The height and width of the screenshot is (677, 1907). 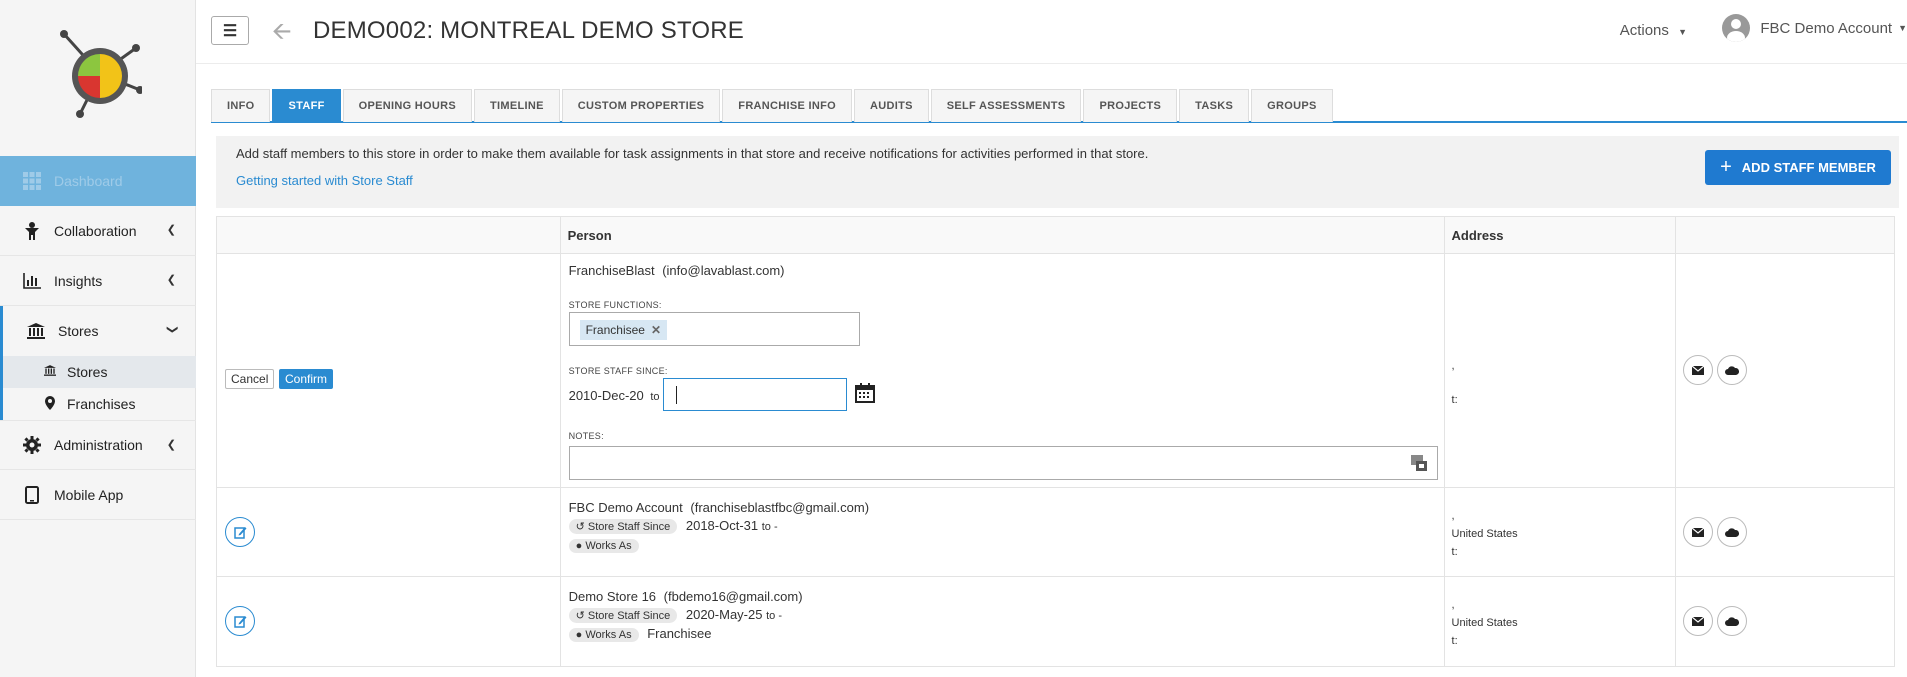 What do you see at coordinates (1003, 463) in the screenshot?
I see `notes-input` at bounding box center [1003, 463].